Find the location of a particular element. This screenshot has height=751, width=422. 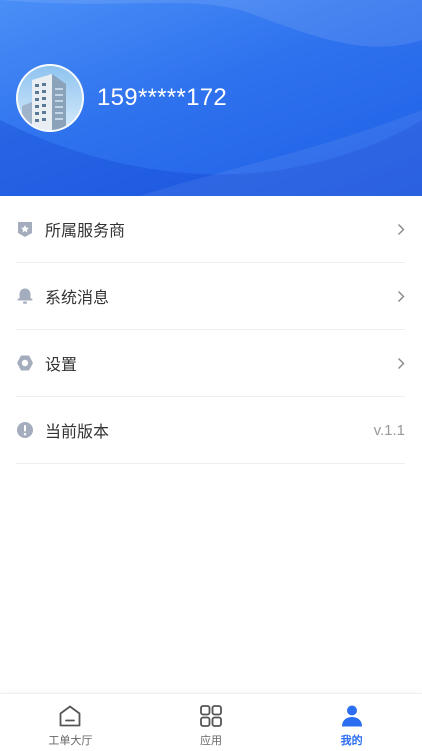

menu-item-label: 系统消息 is located at coordinates (77, 297).